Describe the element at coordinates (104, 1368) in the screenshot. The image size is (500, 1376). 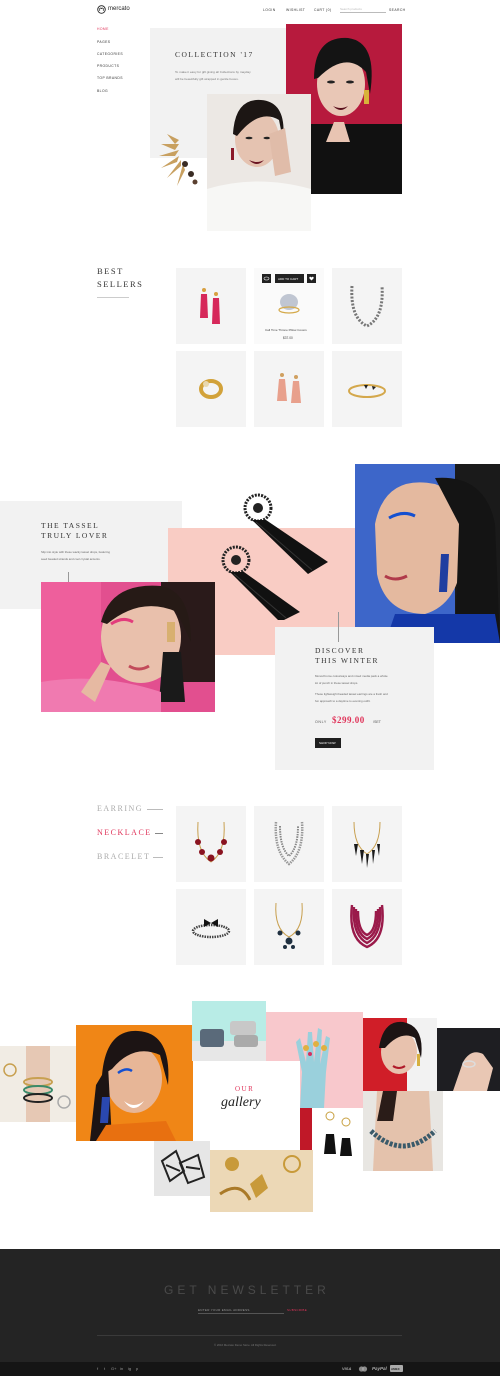
I see `twitter-icon: t` at that location.